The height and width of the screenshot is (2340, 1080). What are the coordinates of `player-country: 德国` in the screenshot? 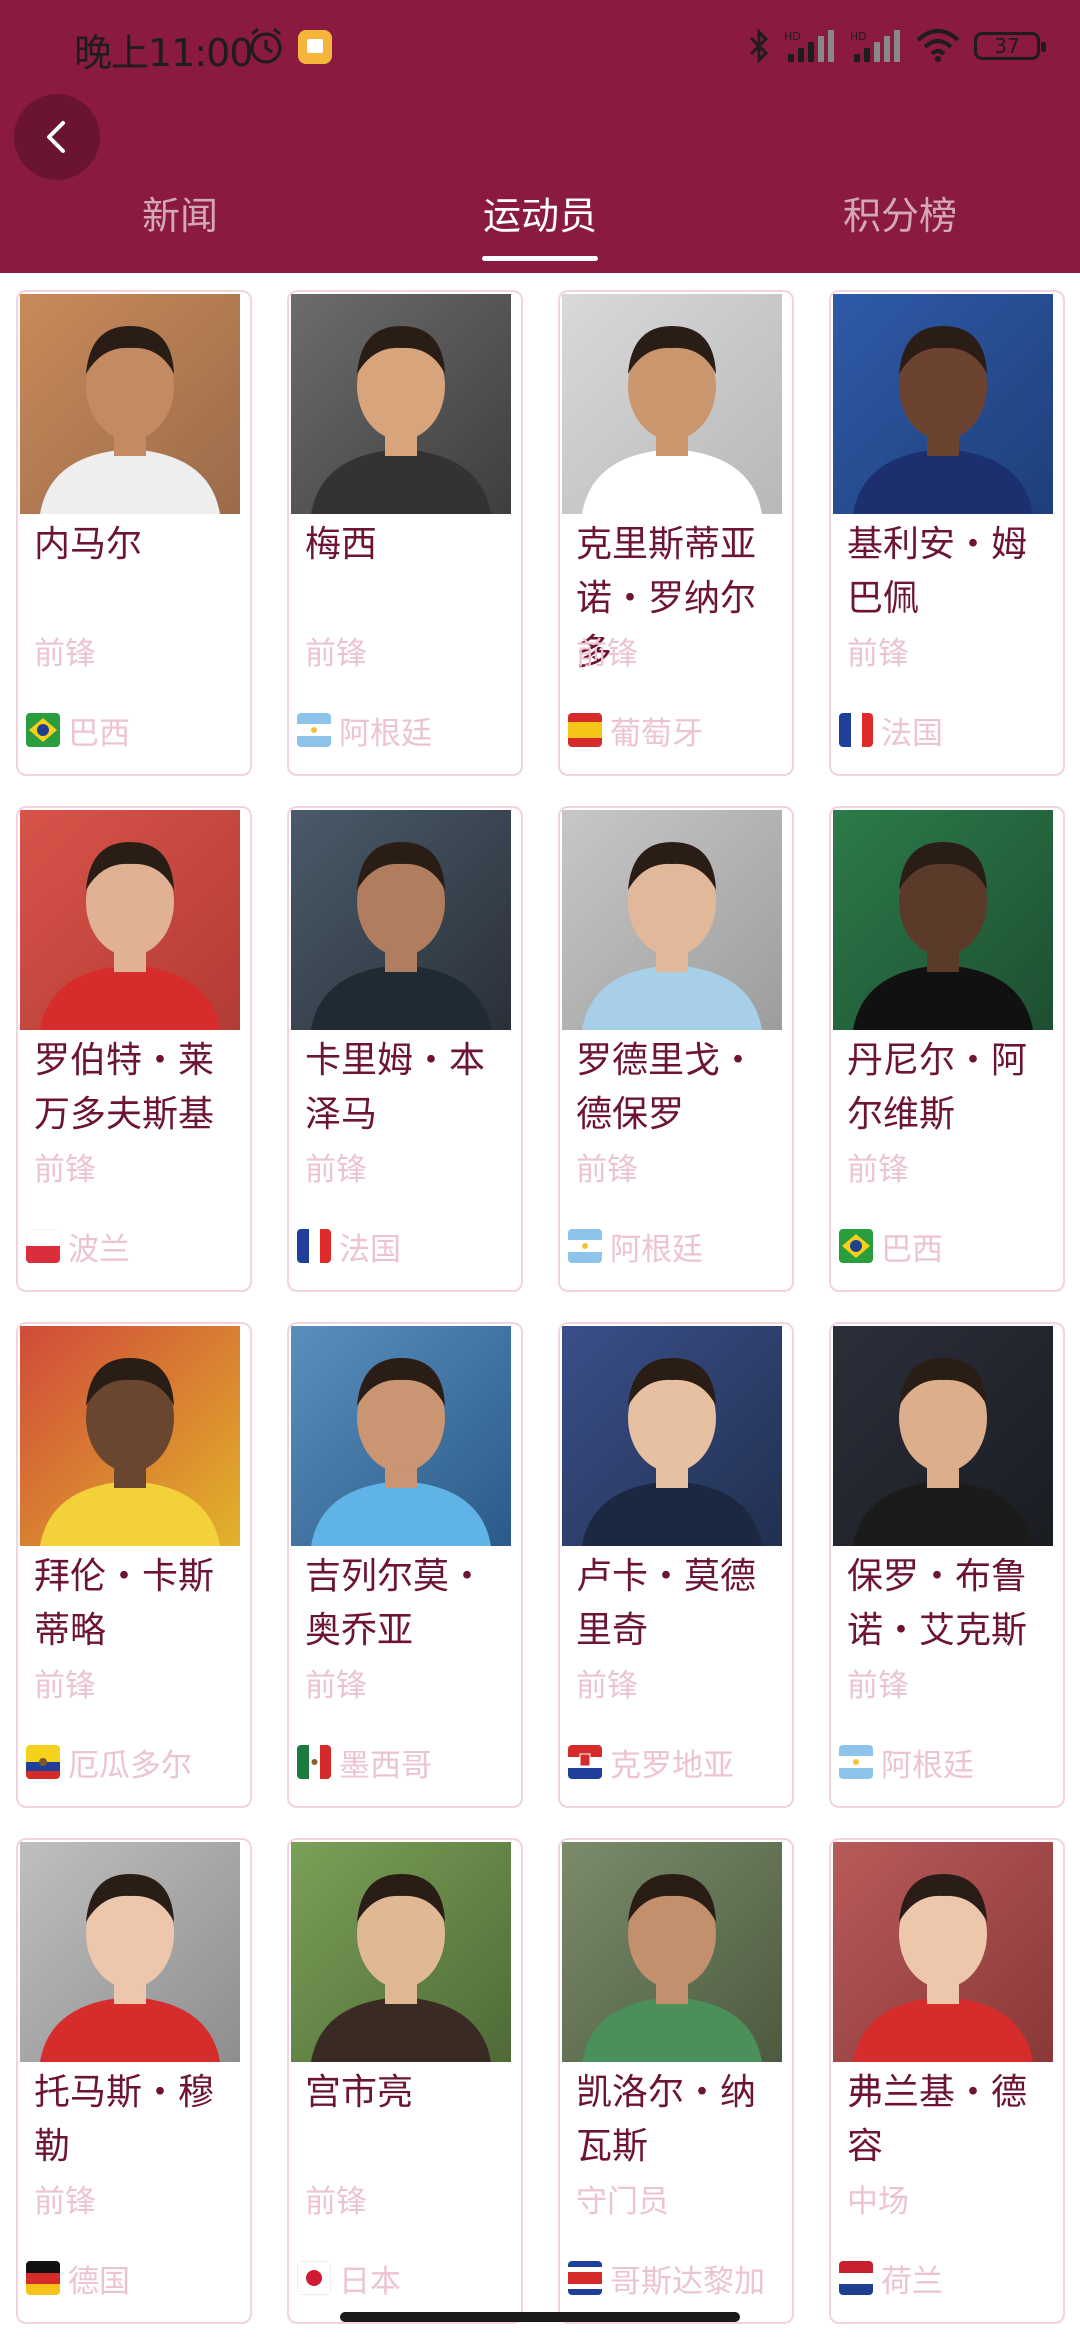 It's located at (78, 2278).